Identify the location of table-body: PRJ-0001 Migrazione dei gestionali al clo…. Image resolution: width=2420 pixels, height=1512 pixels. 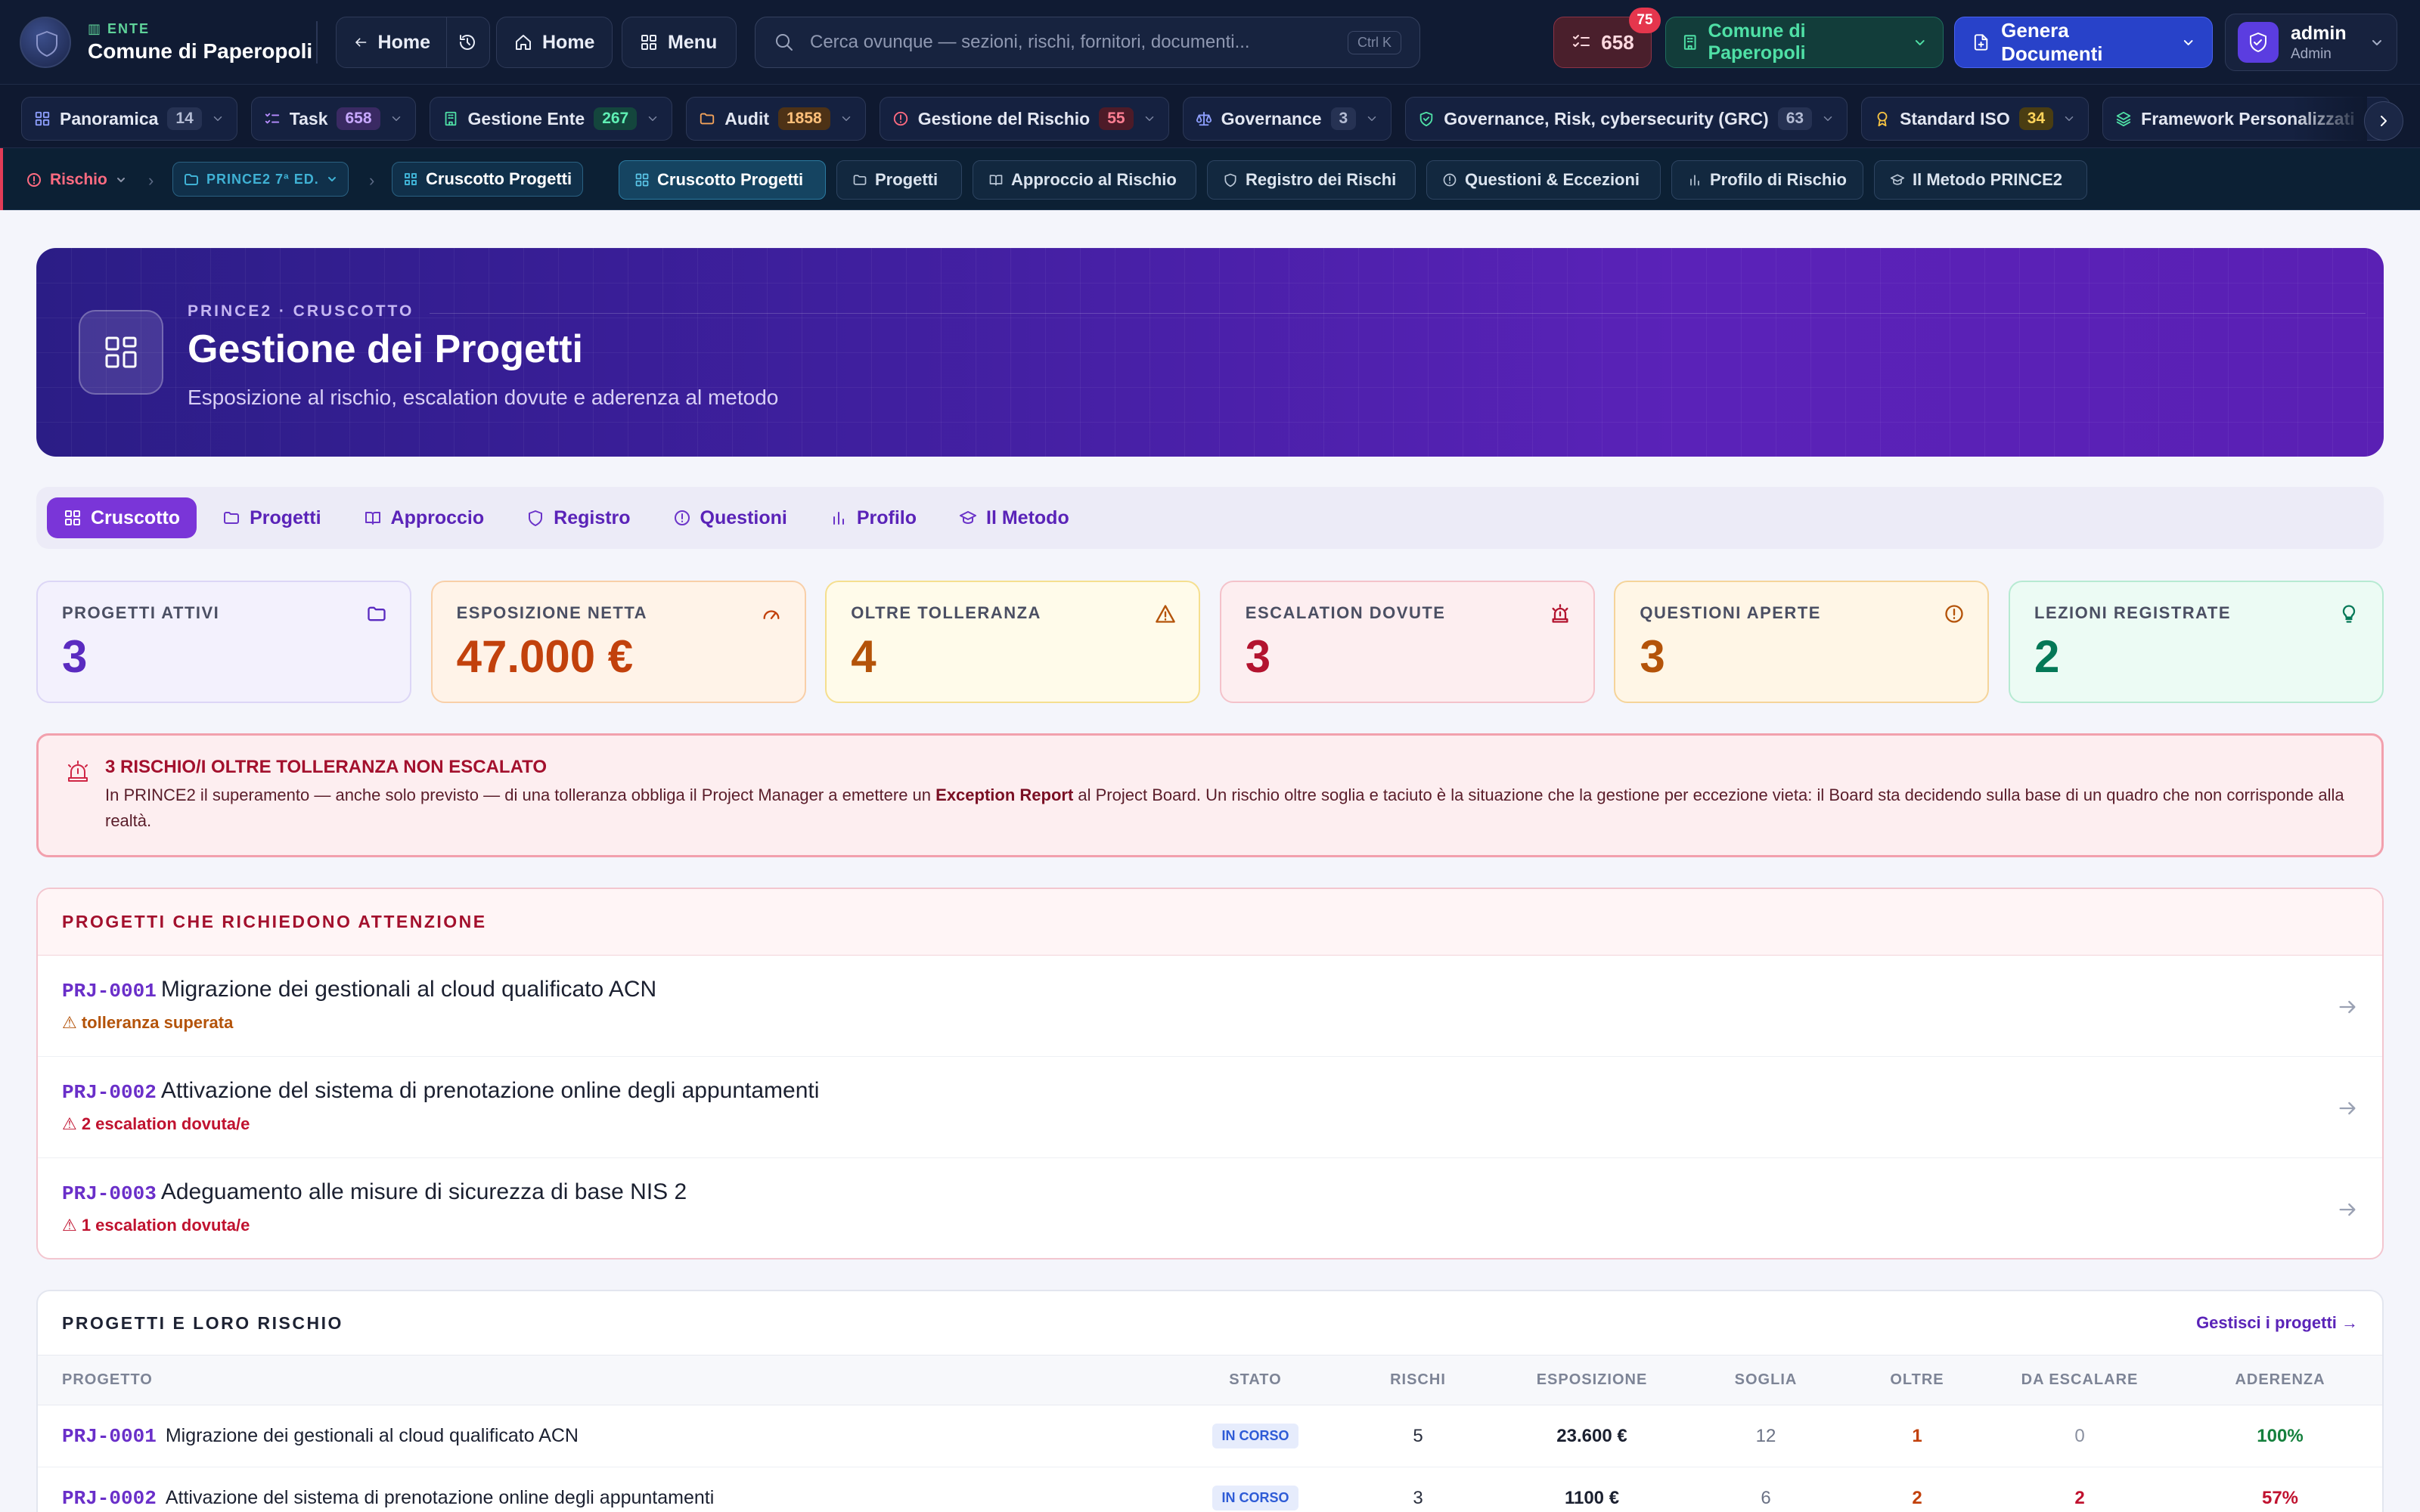
(1210, 1458).